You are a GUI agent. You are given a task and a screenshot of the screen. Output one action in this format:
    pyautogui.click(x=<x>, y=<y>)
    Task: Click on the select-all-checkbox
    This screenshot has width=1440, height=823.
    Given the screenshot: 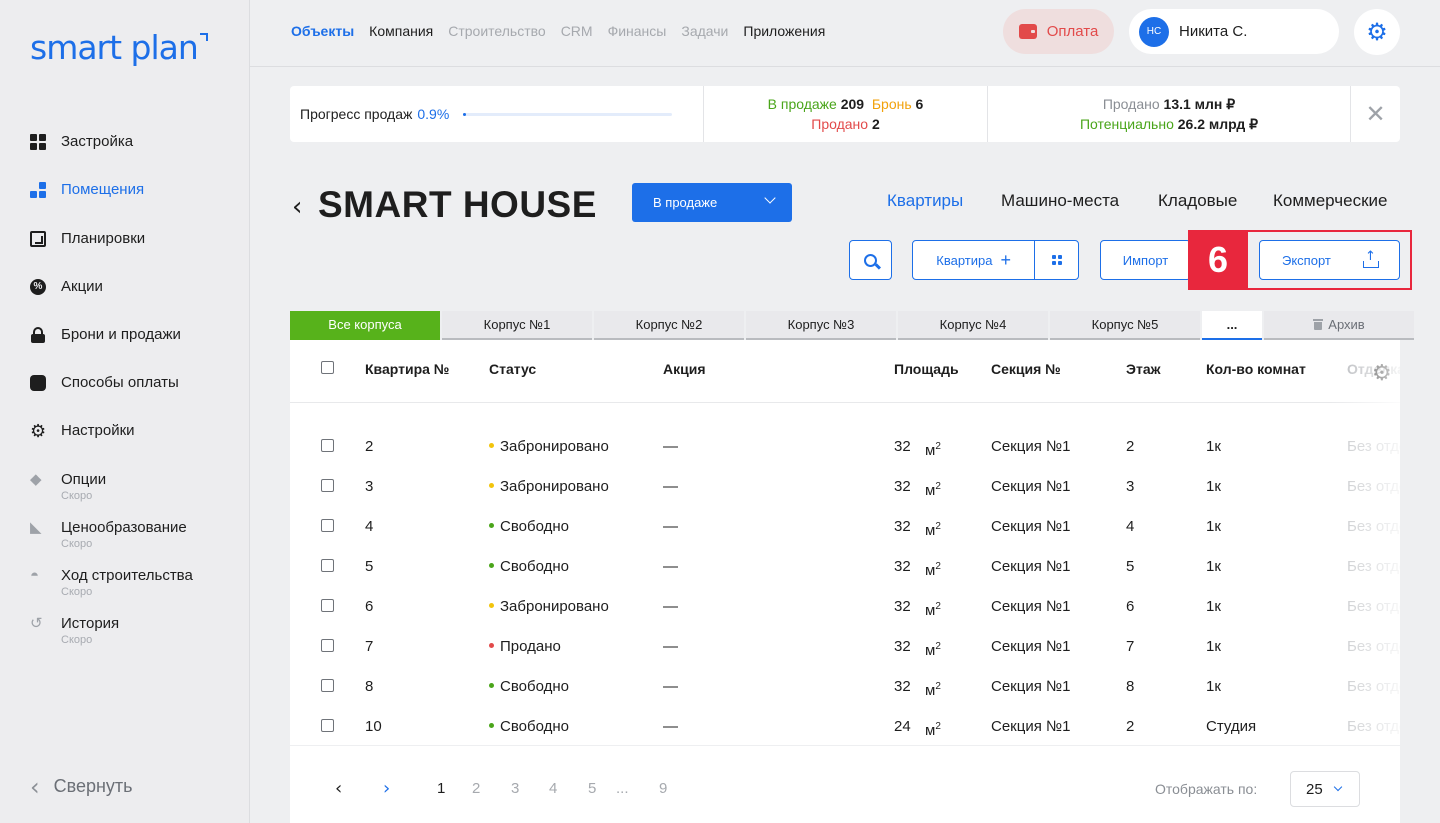 What is the action you would take?
    pyautogui.click(x=327, y=367)
    